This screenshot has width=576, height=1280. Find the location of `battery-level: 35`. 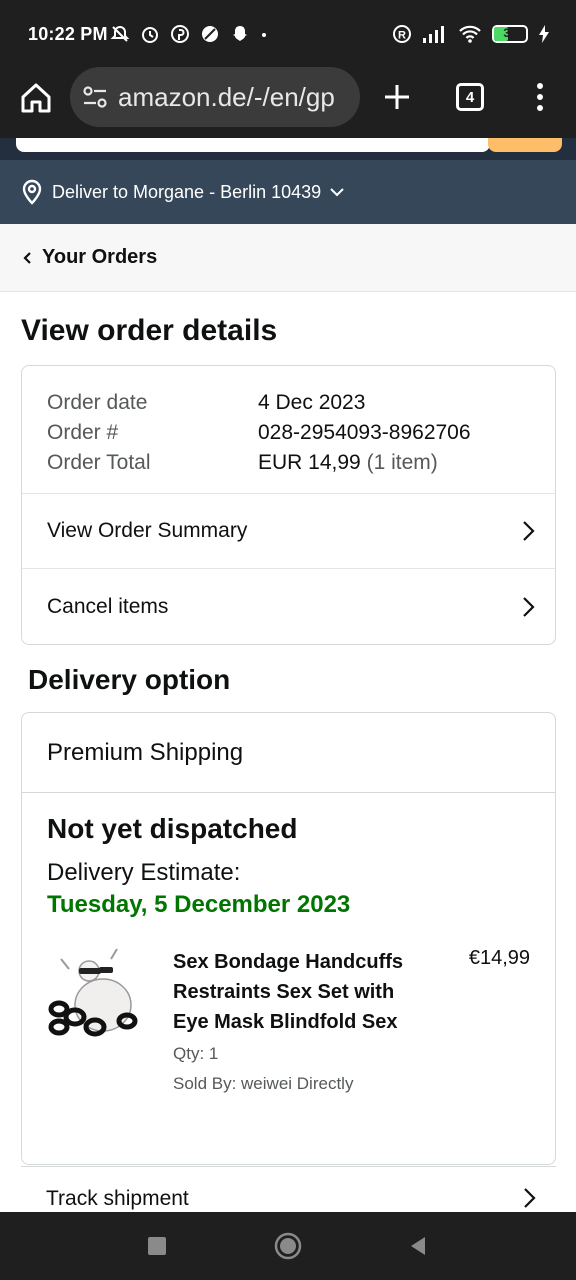

battery-level: 35 is located at coordinates (510, 33).